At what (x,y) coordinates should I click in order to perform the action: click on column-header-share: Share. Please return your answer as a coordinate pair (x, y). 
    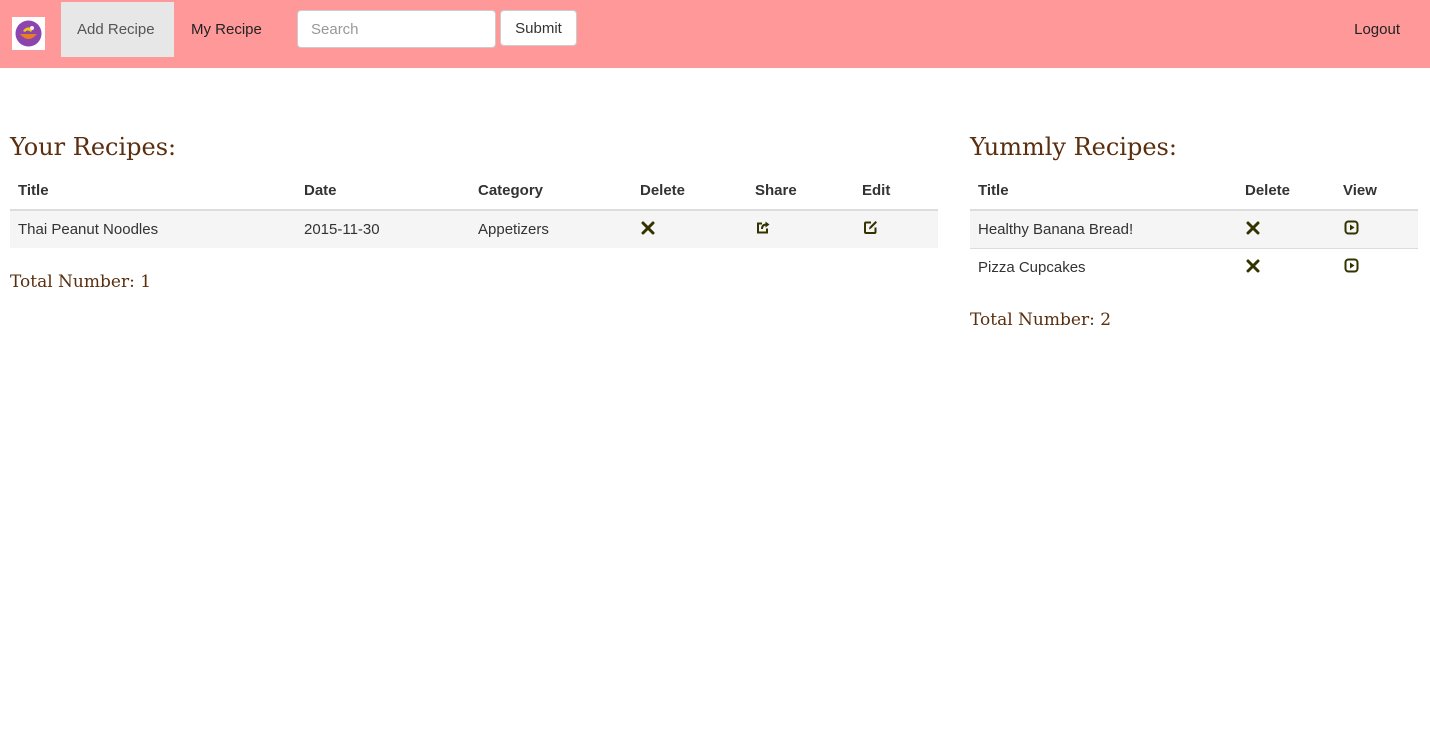
    Looking at the image, I should click on (800, 191).